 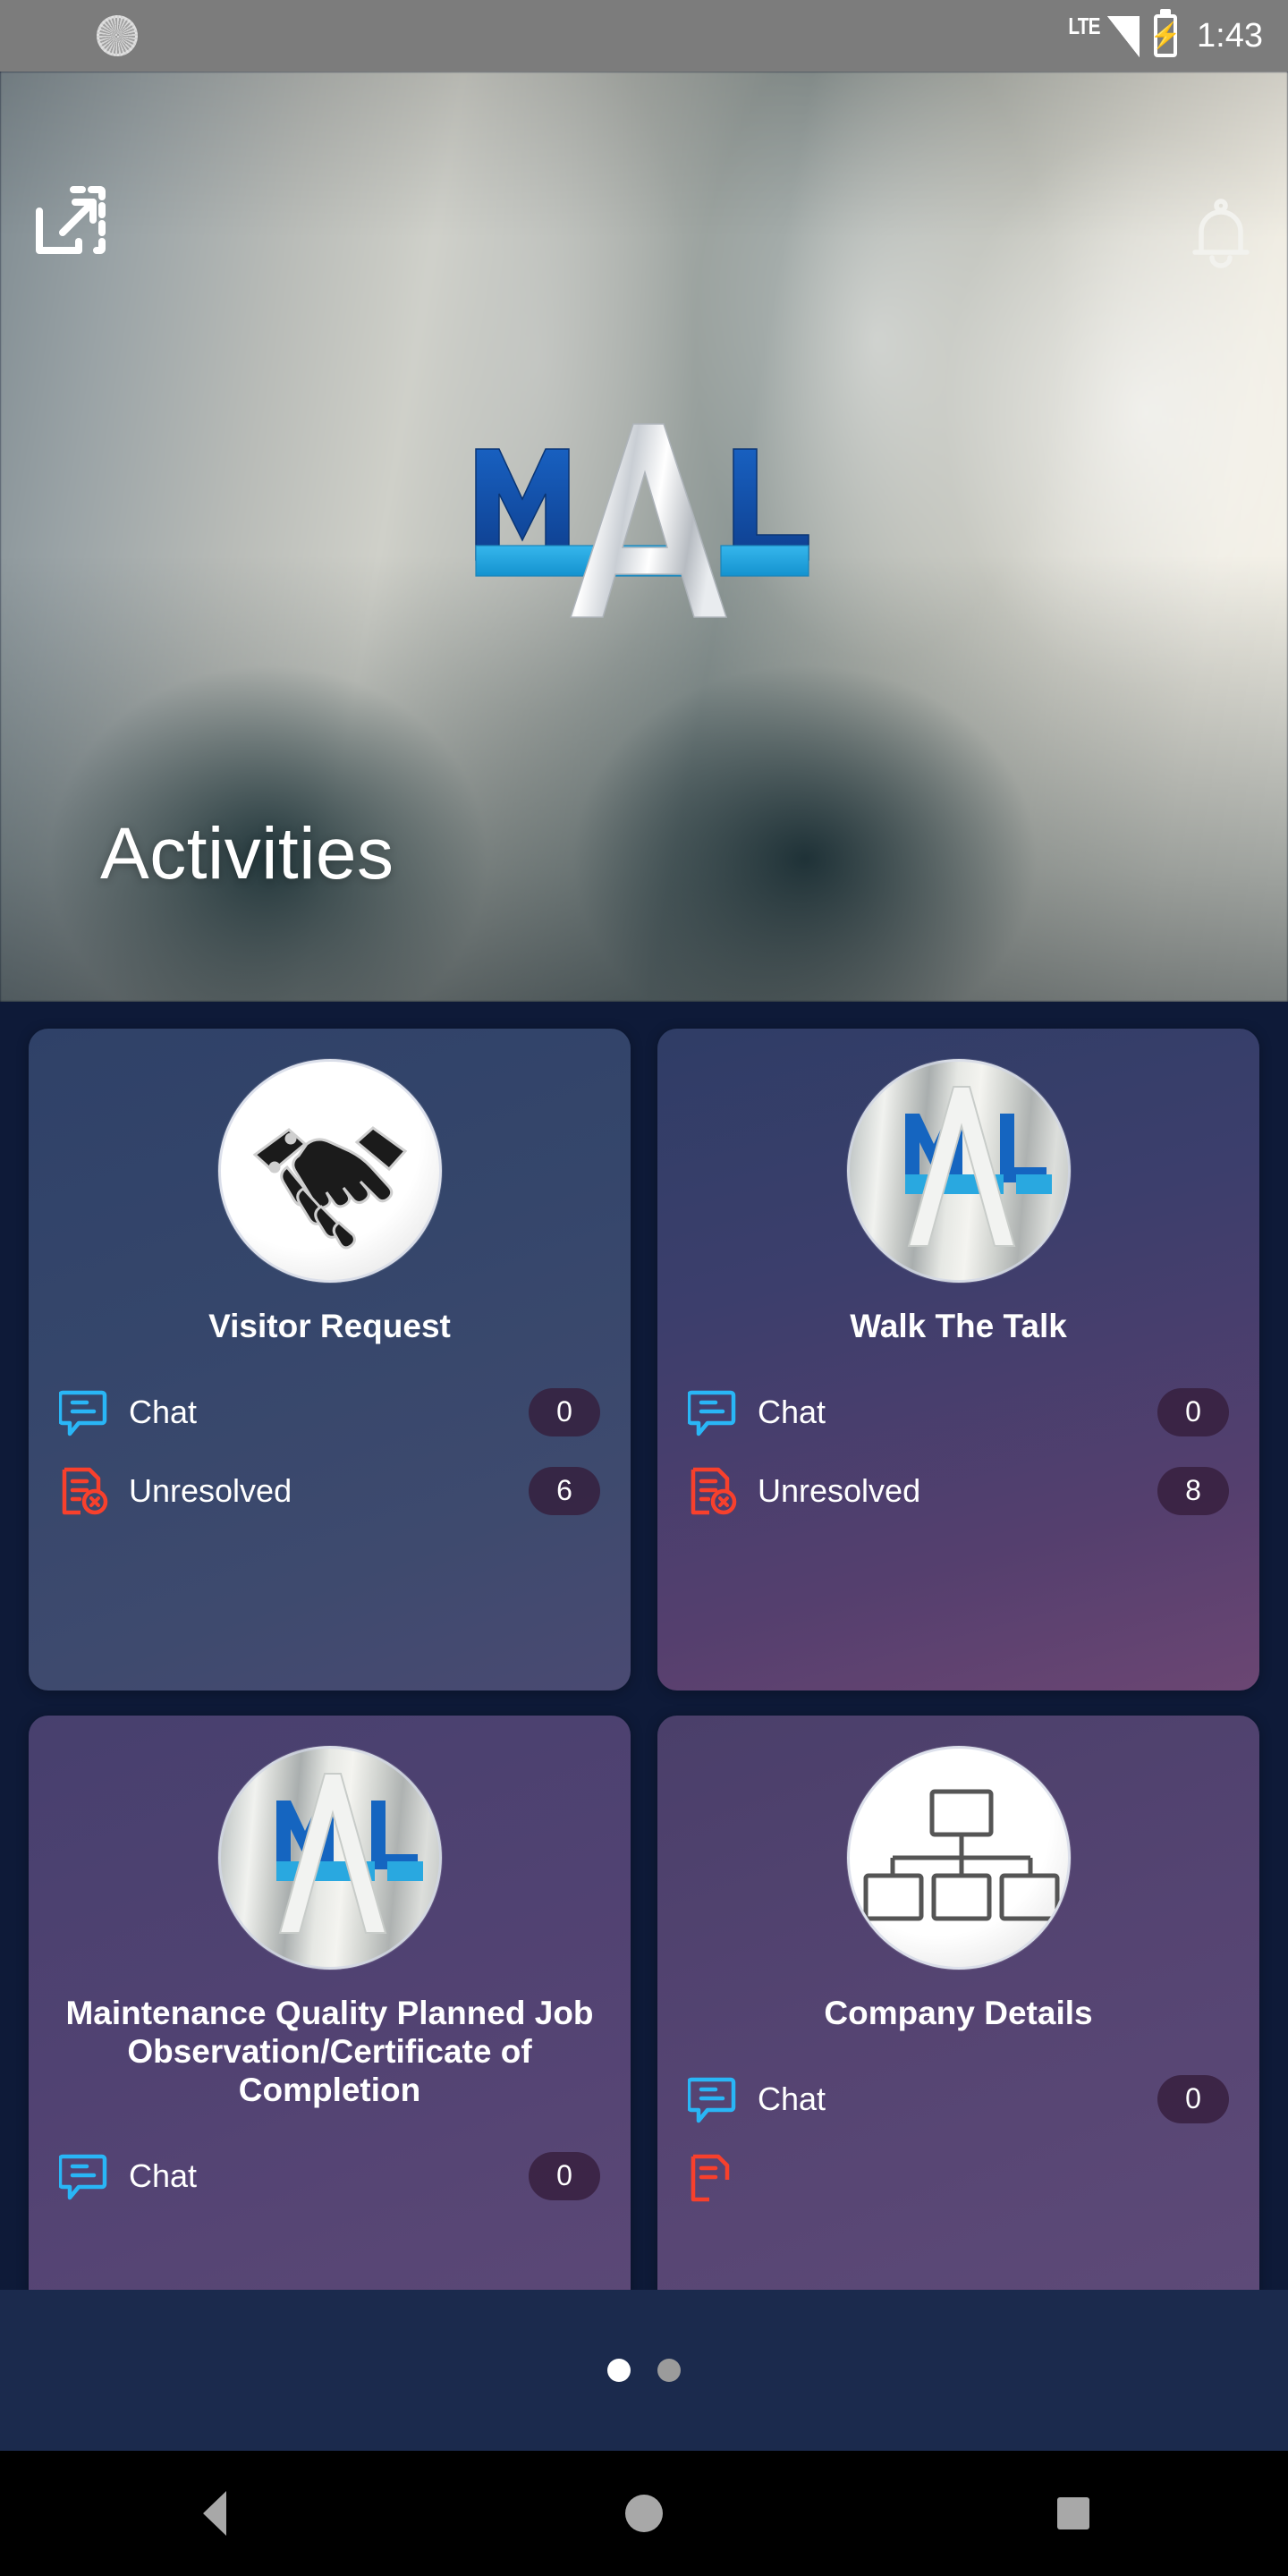 I want to click on brightness-sun-icon, so click(x=117, y=35).